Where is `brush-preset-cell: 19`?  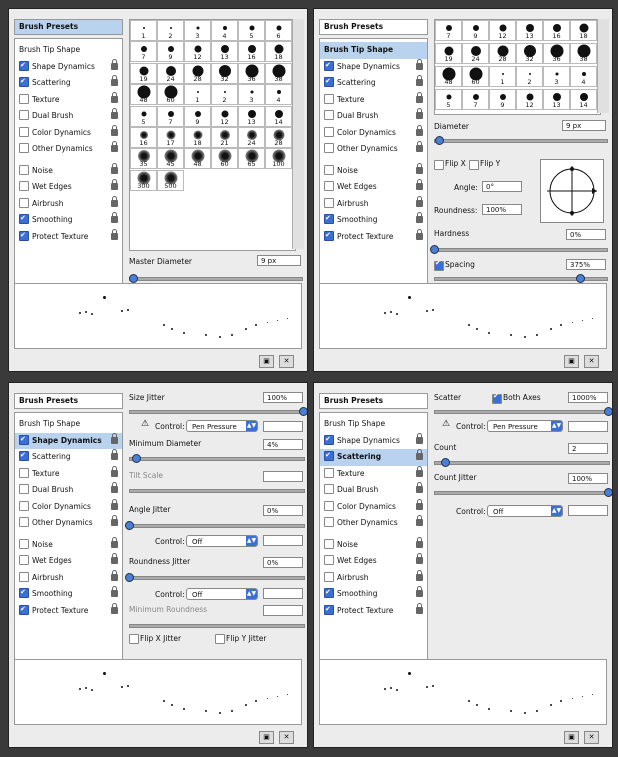 brush-preset-cell: 19 is located at coordinates (143, 73).